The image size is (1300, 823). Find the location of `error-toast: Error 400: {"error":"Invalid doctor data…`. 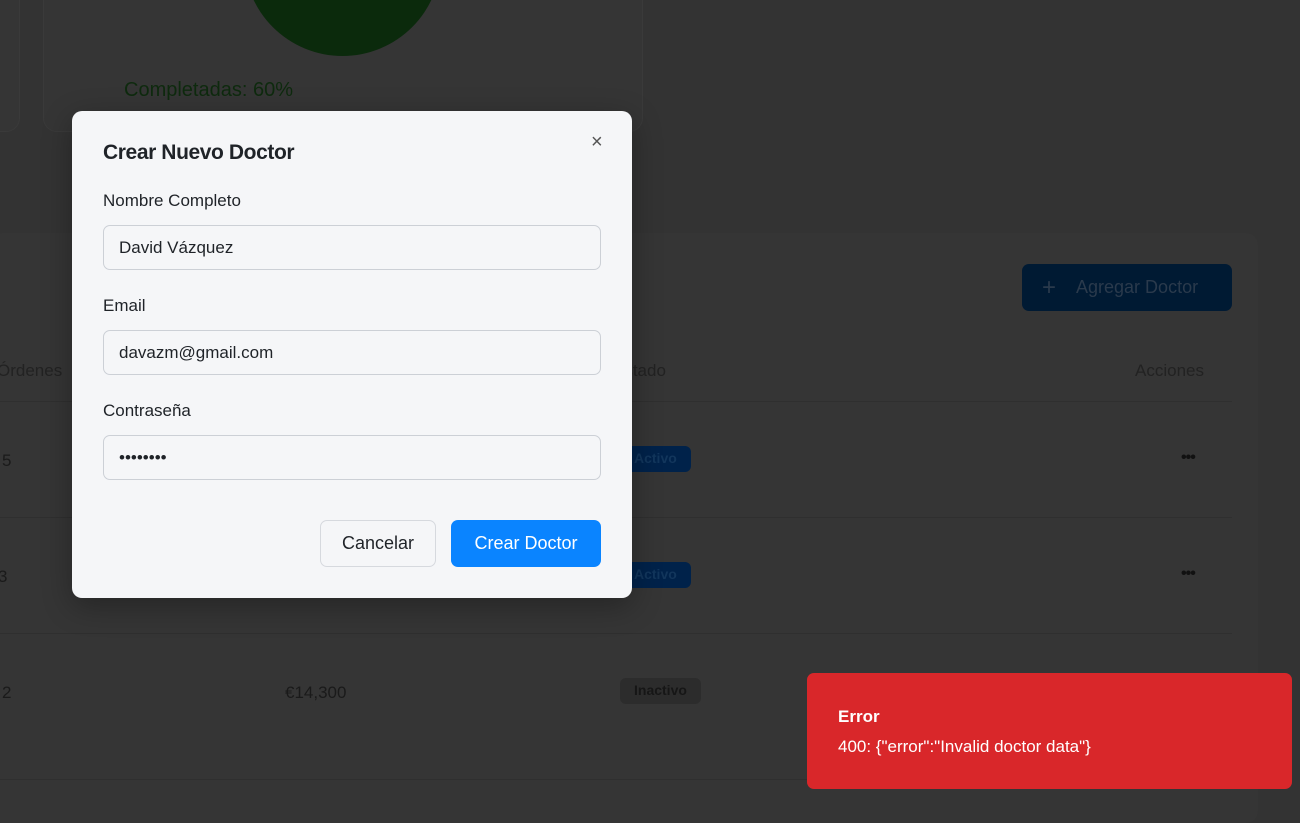

error-toast: Error 400: {"error":"Invalid doctor data… is located at coordinates (1049, 731).